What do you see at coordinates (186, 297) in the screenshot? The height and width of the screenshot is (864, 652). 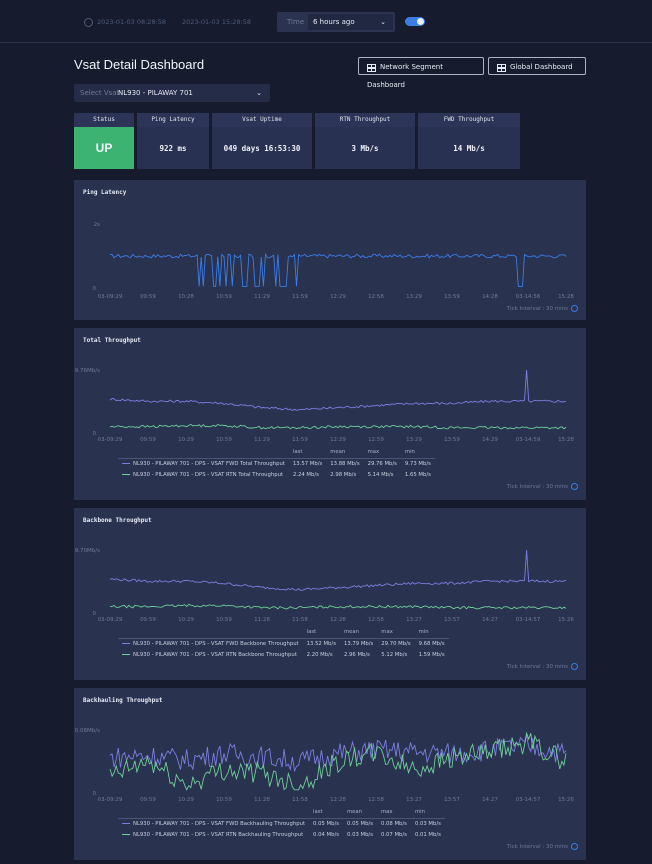 I see `x-tick-label: 10:28` at bounding box center [186, 297].